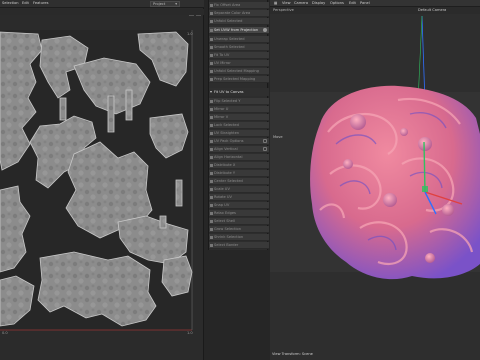  I want to click on viewport-menubar: ▦ View Camera Display Options Edit Panel, so click(375, 3).